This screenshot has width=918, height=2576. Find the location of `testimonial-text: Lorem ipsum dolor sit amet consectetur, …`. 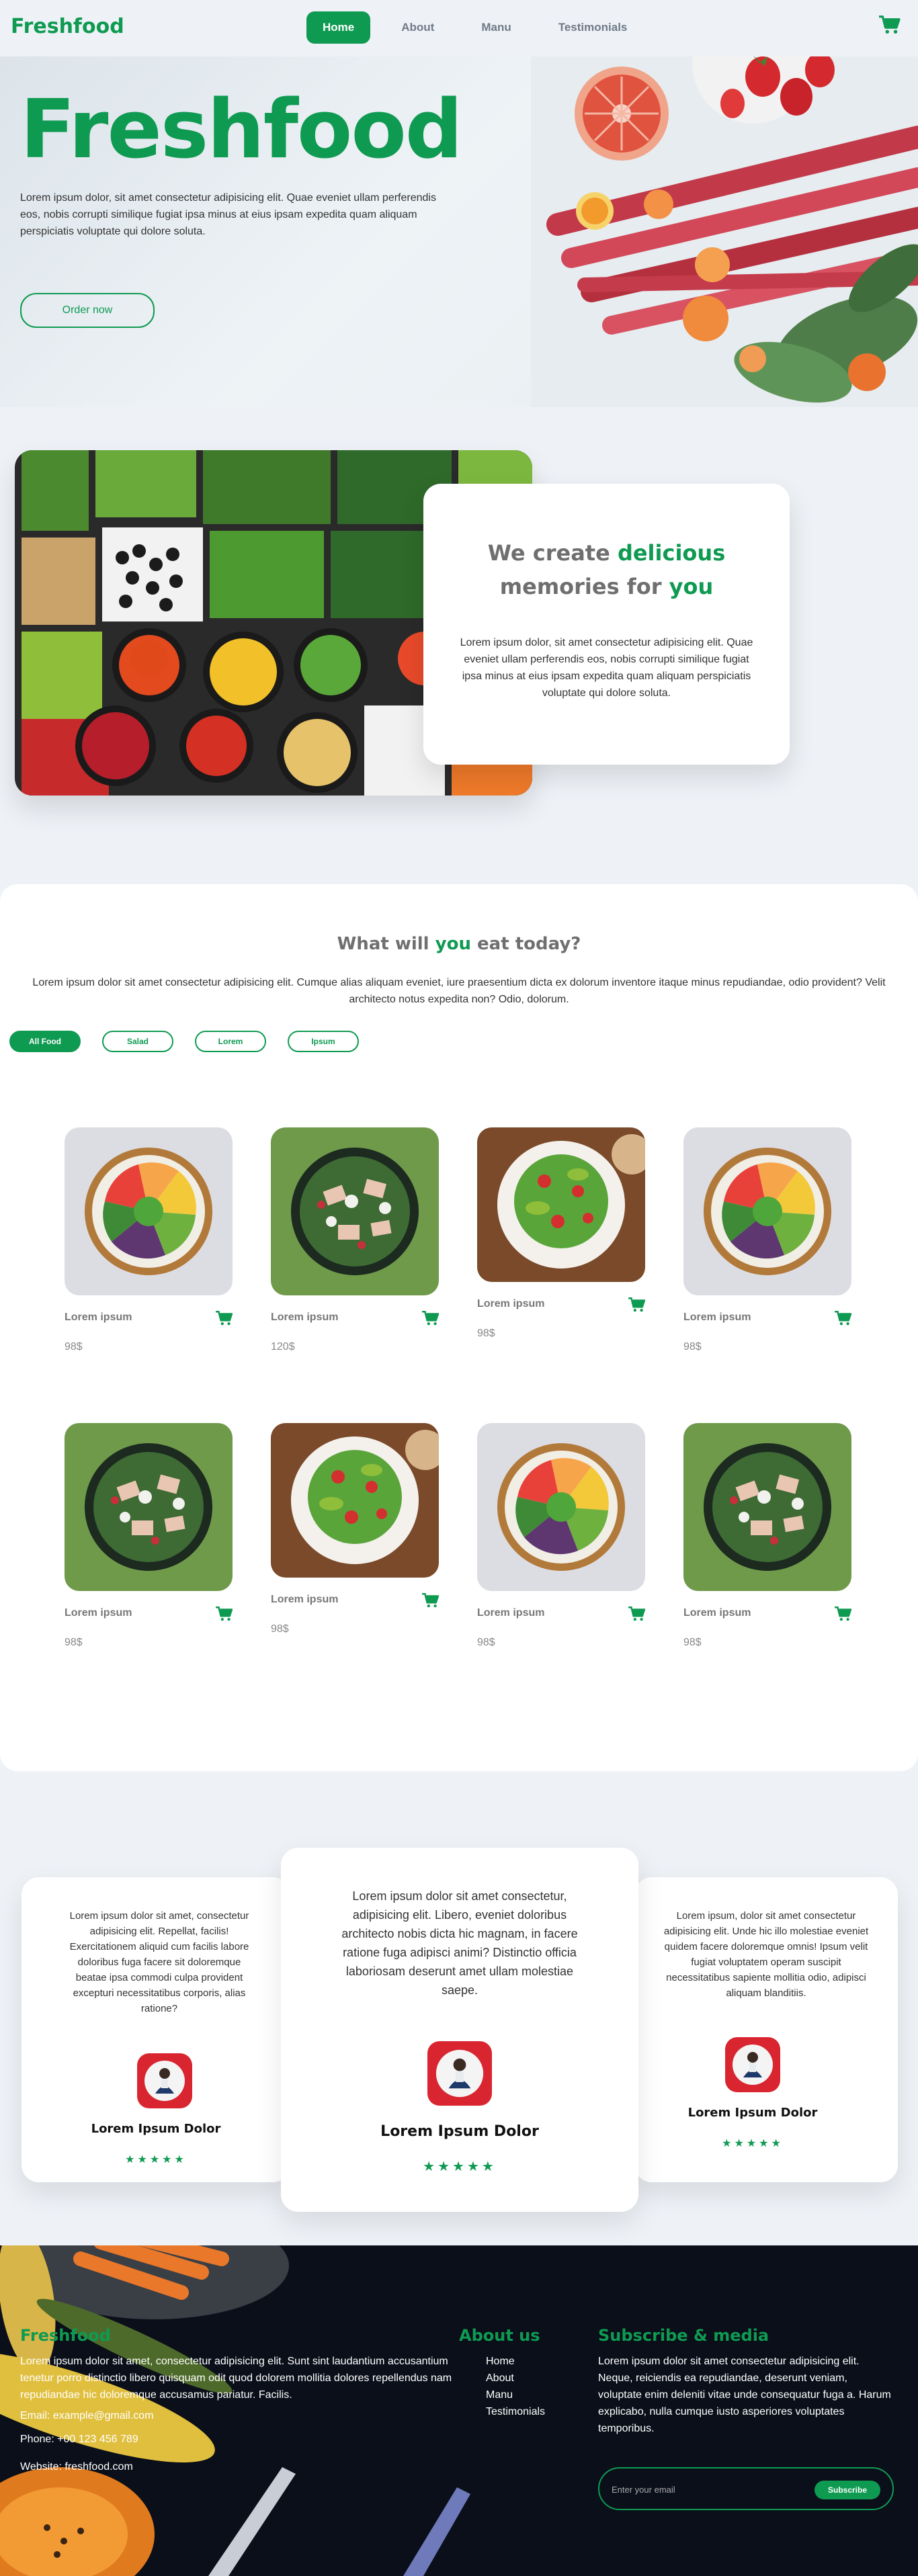

testimonial-text: Lorem ipsum dolor sit amet consectetur, … is located at coordinates (459, 1943).